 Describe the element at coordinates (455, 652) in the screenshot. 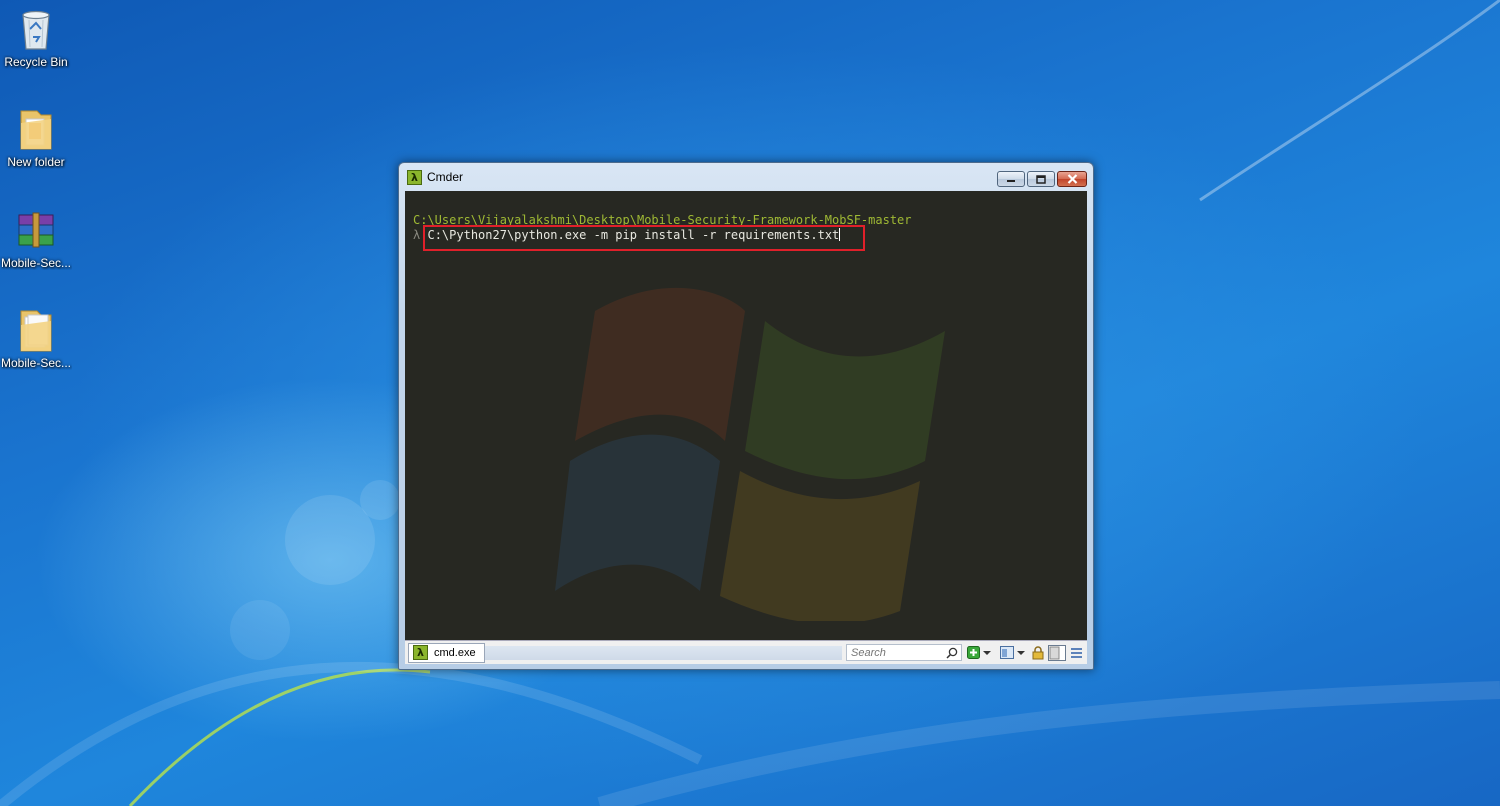

I see `tab-label: cmd.exe` at that location.